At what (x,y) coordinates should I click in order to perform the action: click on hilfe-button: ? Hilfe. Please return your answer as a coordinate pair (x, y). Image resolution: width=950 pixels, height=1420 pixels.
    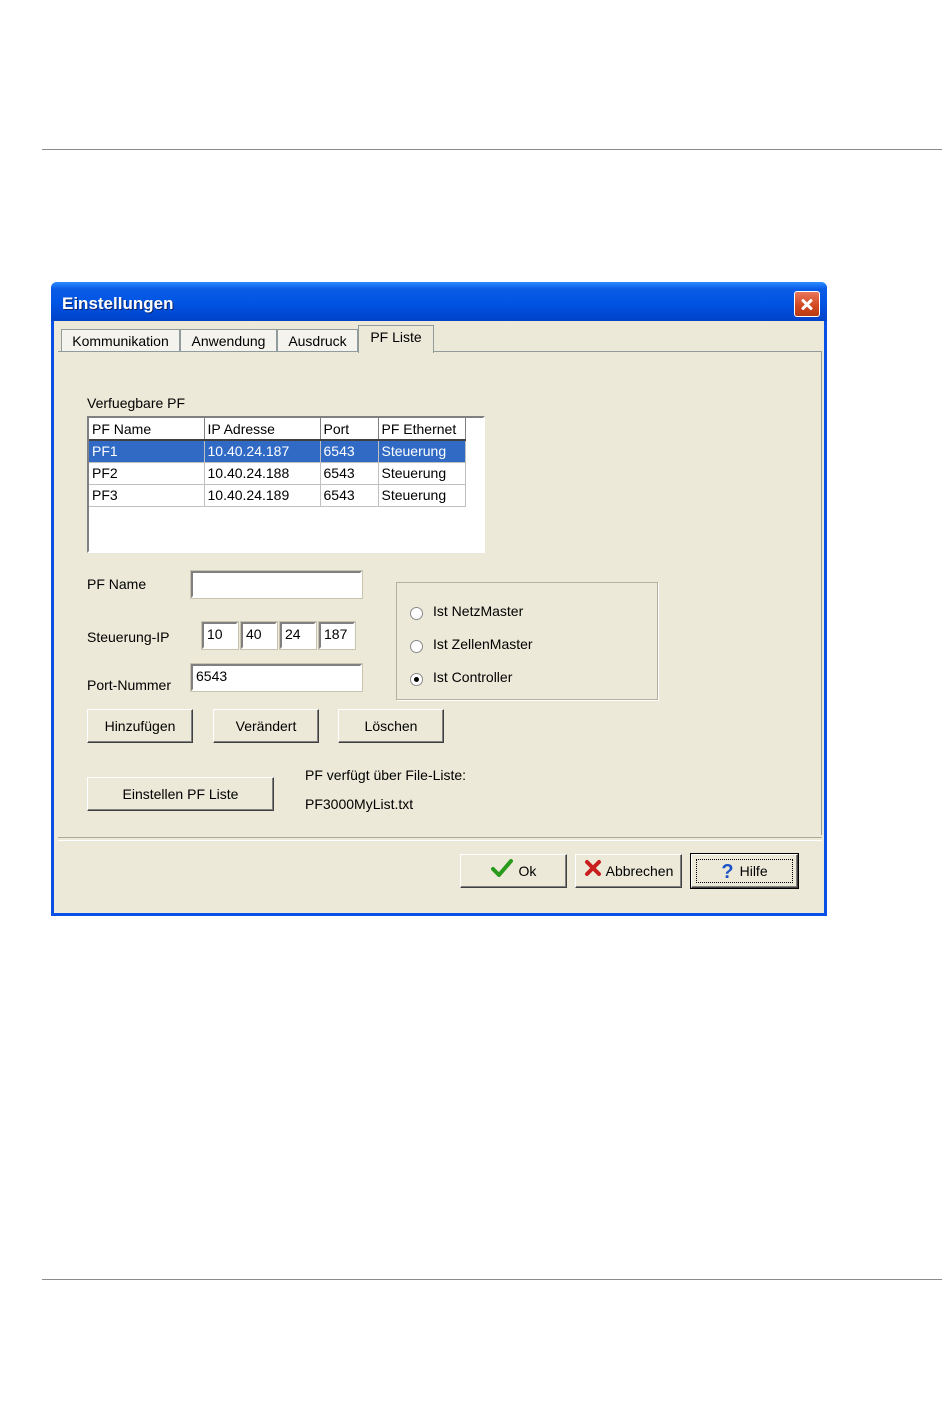
    Looking at the image, I should click on (744, 871).